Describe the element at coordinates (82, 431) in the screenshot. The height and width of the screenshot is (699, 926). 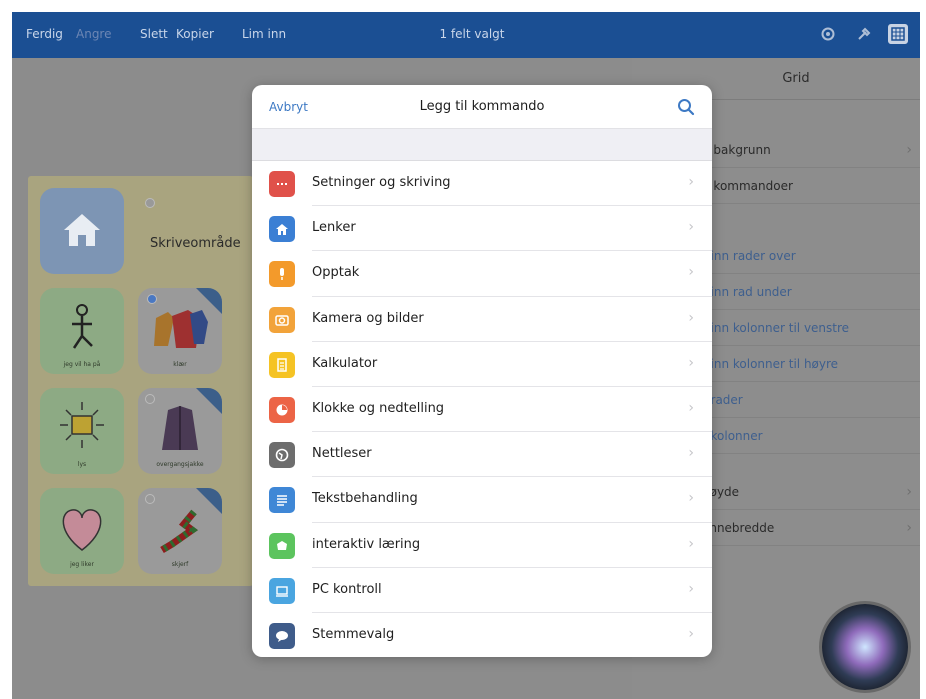
I see `symbol-cell-light: lys` at that location.